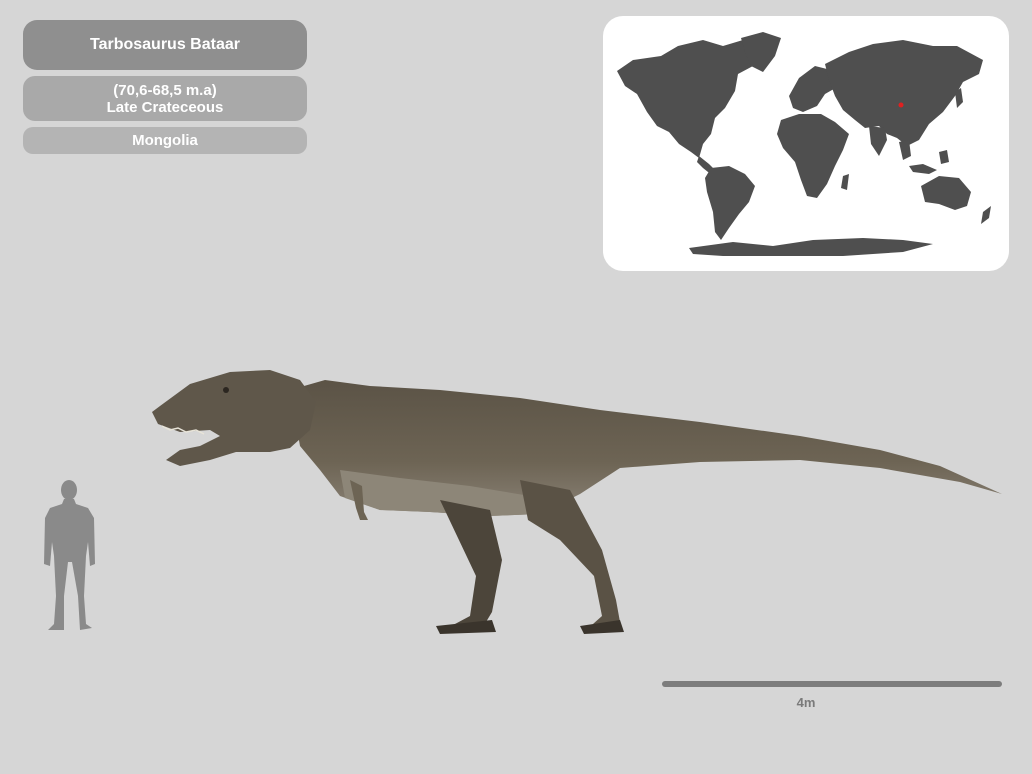 The height and width of the screenshot is (774, 1032). I want to click on world-map-graphic, so click(804, 144).